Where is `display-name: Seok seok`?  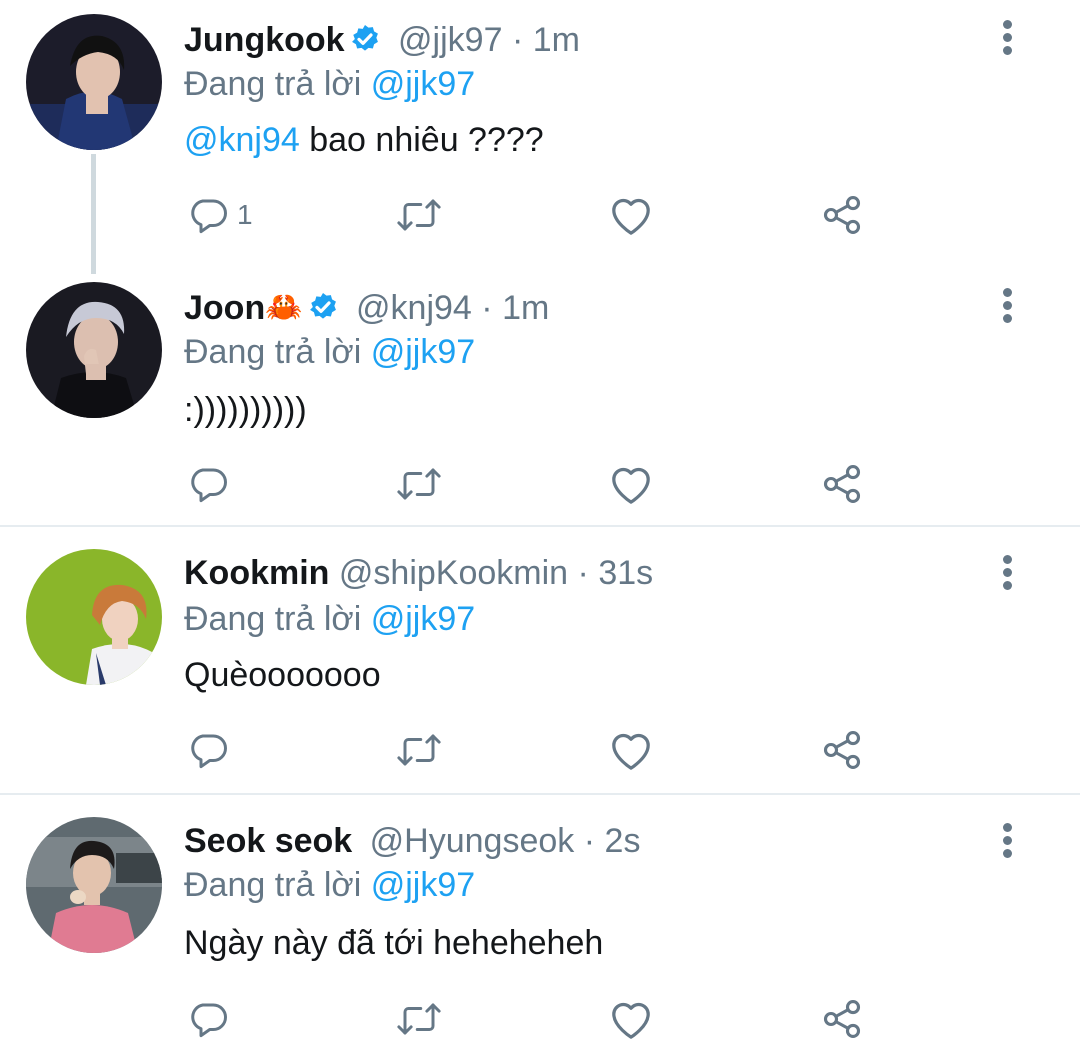 display-name: Seok seok is located at coordinates (268, 841).